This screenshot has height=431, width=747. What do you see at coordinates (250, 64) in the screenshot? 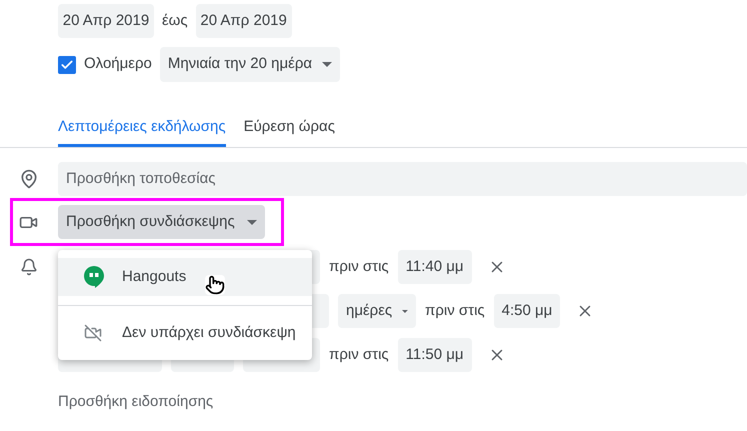
I see `recurrence-dropdown: Μηνιαία την 20 ημέρα` at bounding box center [250, 64].